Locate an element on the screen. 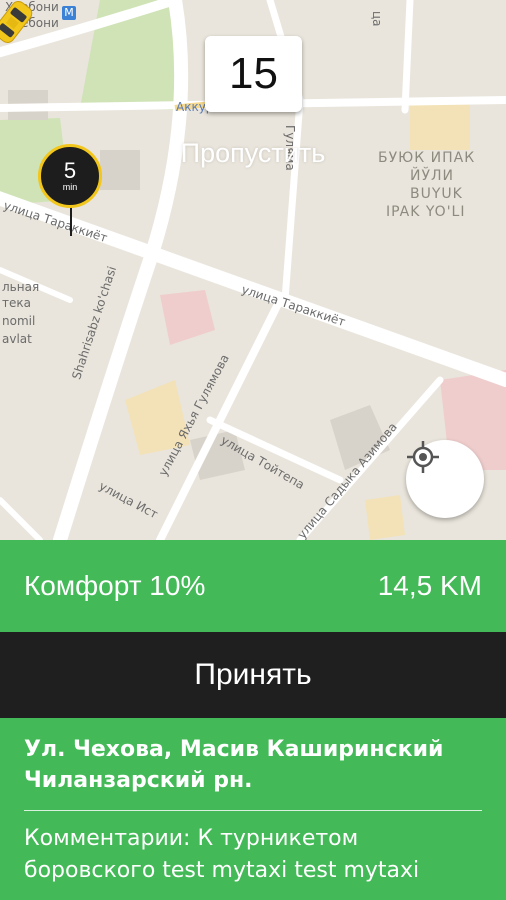 This screenshot has height=900, width=506. metro-icon: M is located at coordinates (69, 13).